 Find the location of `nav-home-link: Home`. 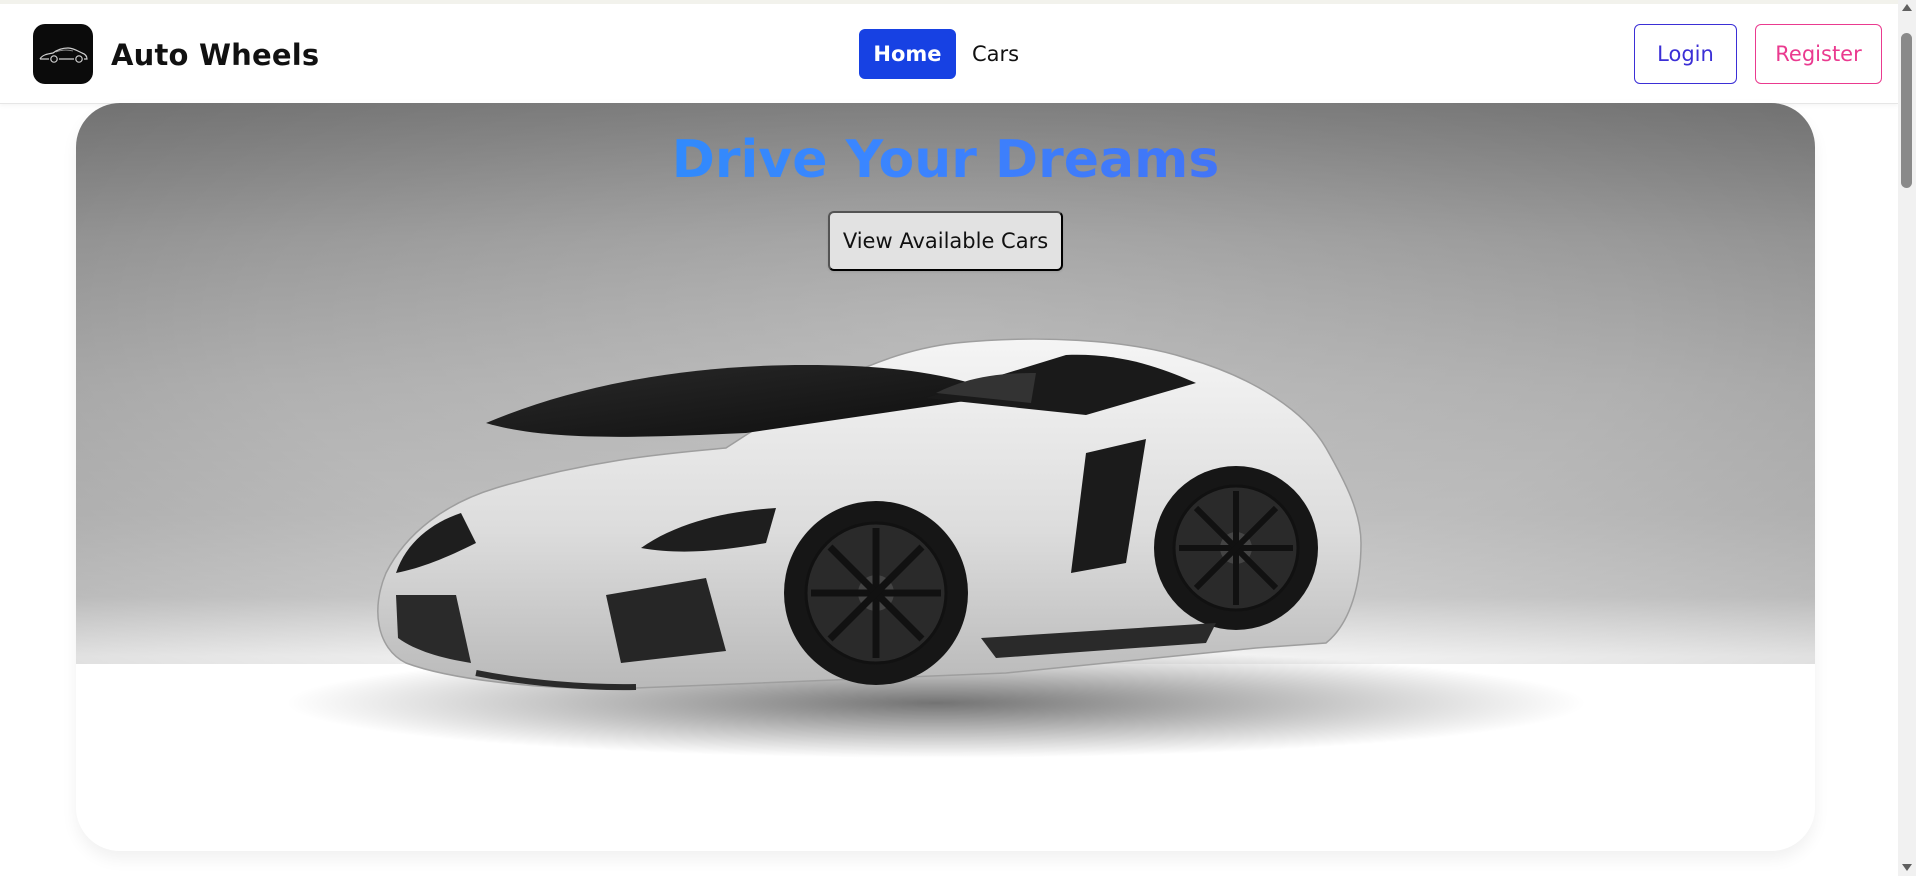

nav-home-link: Home is located at coordinates (907, 54).